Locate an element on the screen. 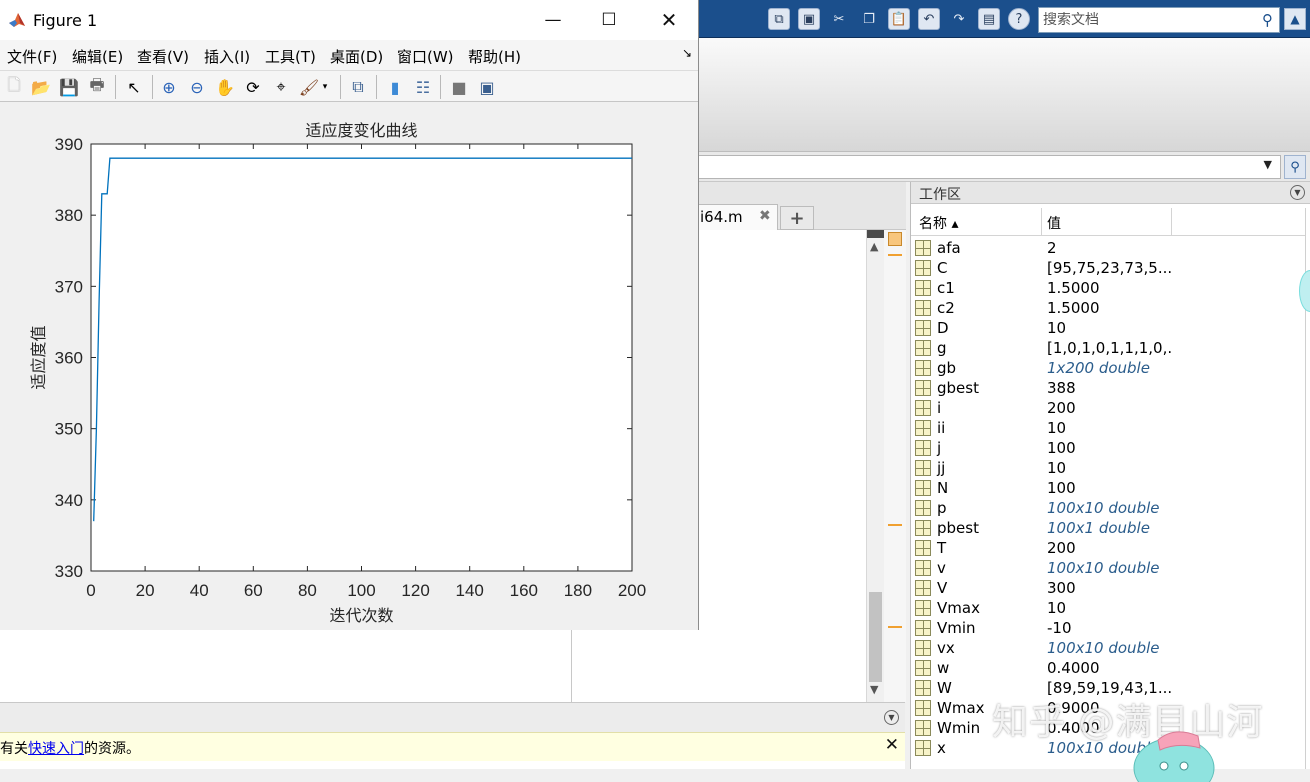 Image resolution: width=1310 pixels, height=782 pixels. workspace-variable-row: i 200 is located at coordinates (1108, 408).